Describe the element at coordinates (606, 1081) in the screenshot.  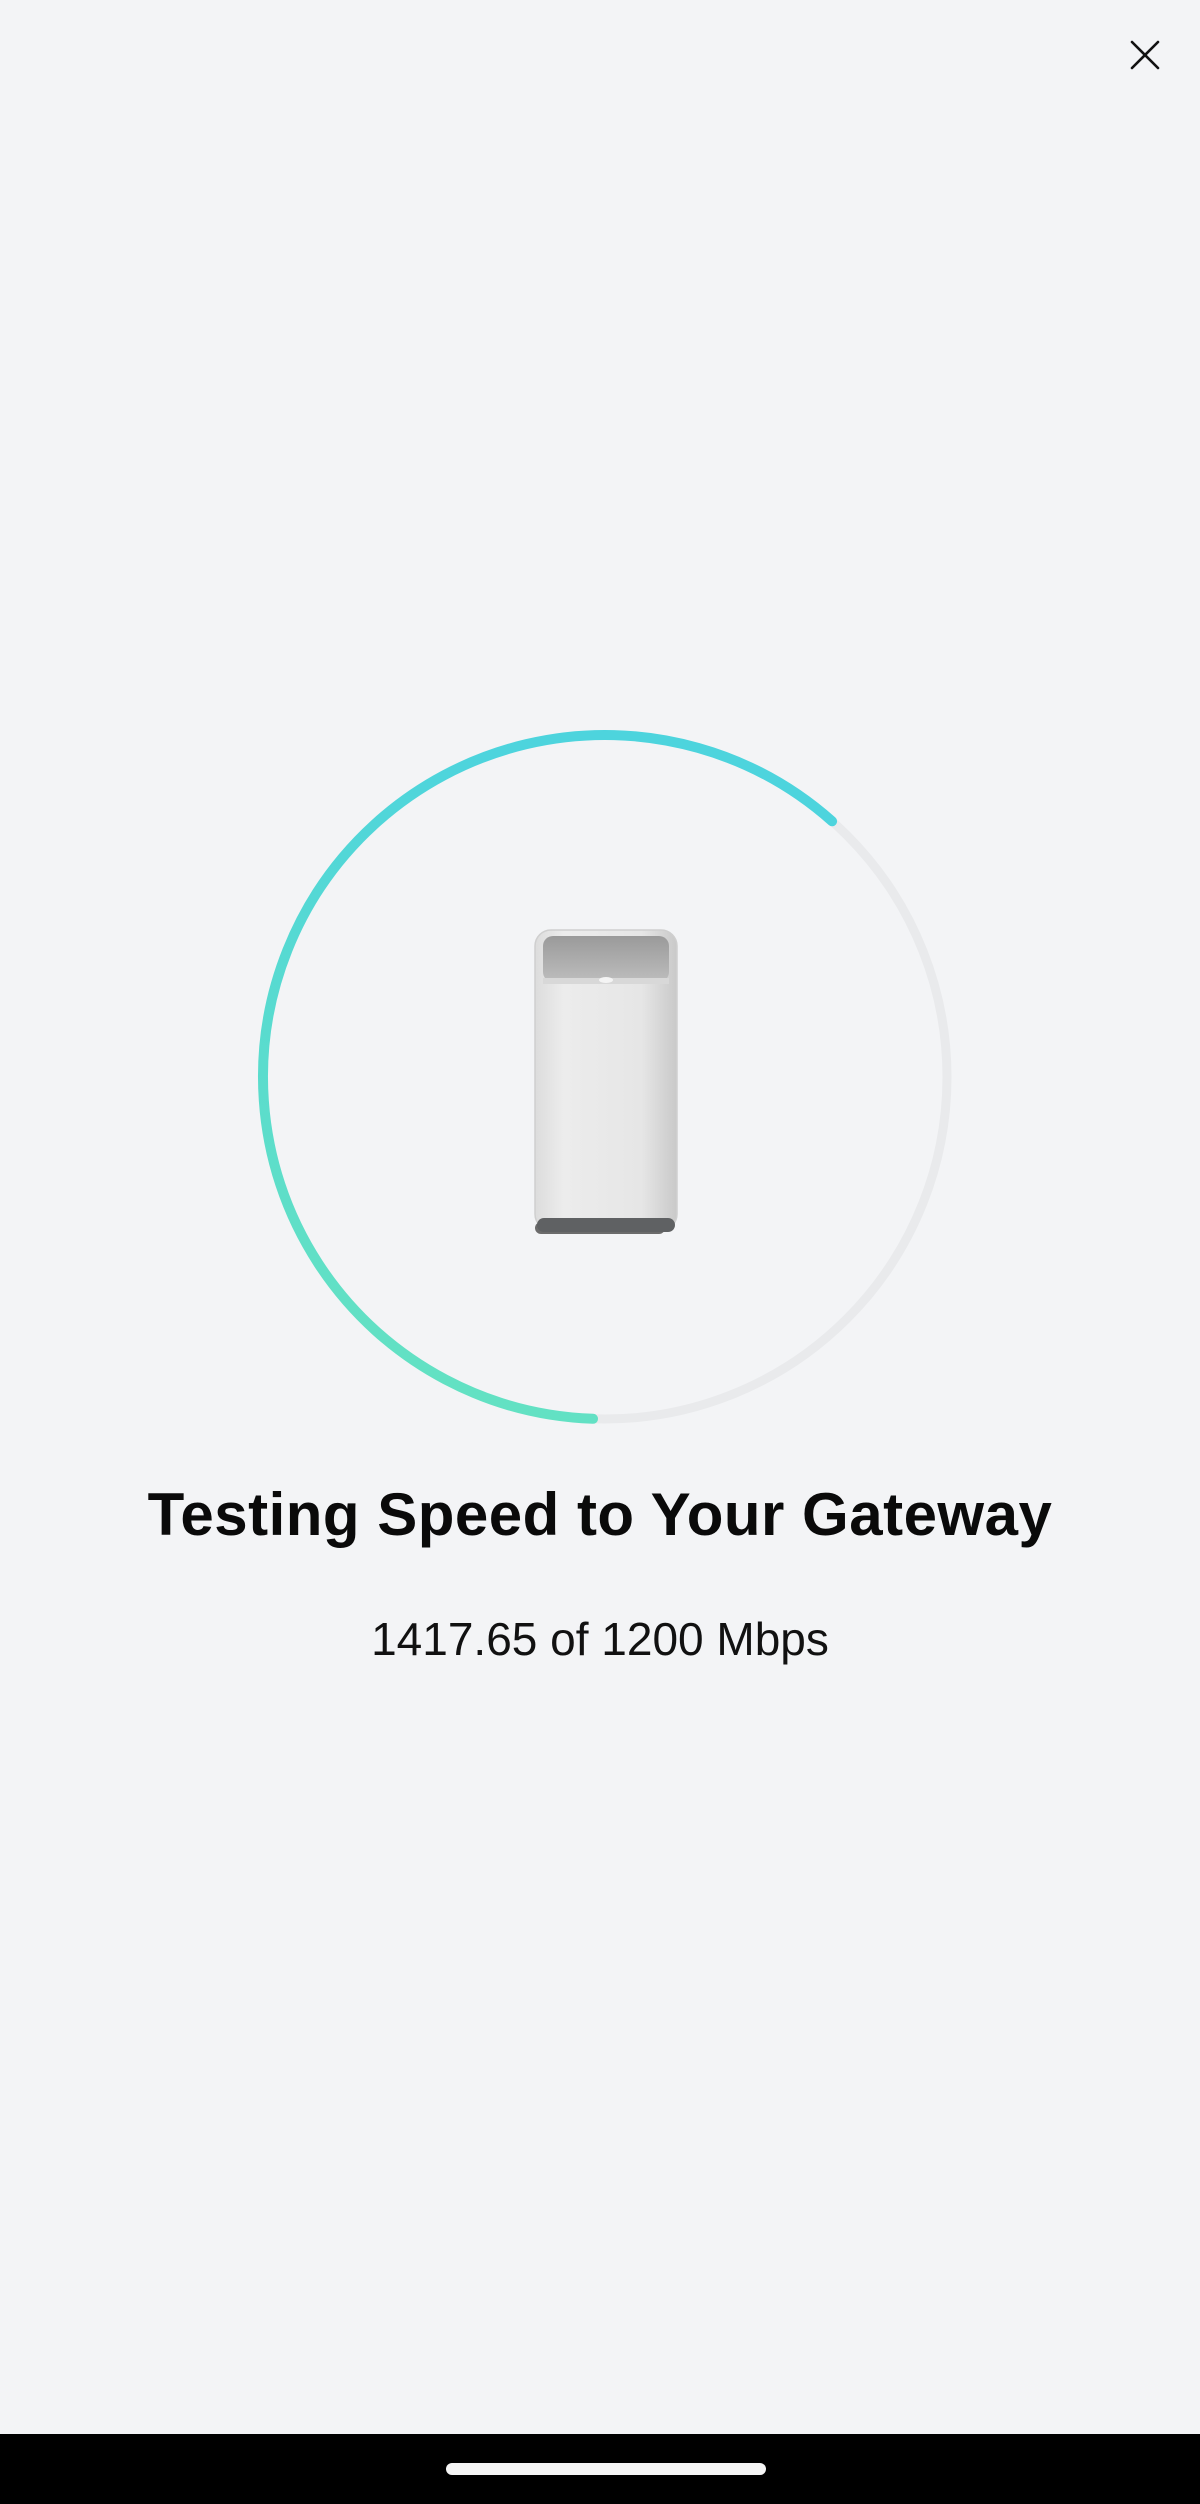
I see `gateway-device-image` at that location.